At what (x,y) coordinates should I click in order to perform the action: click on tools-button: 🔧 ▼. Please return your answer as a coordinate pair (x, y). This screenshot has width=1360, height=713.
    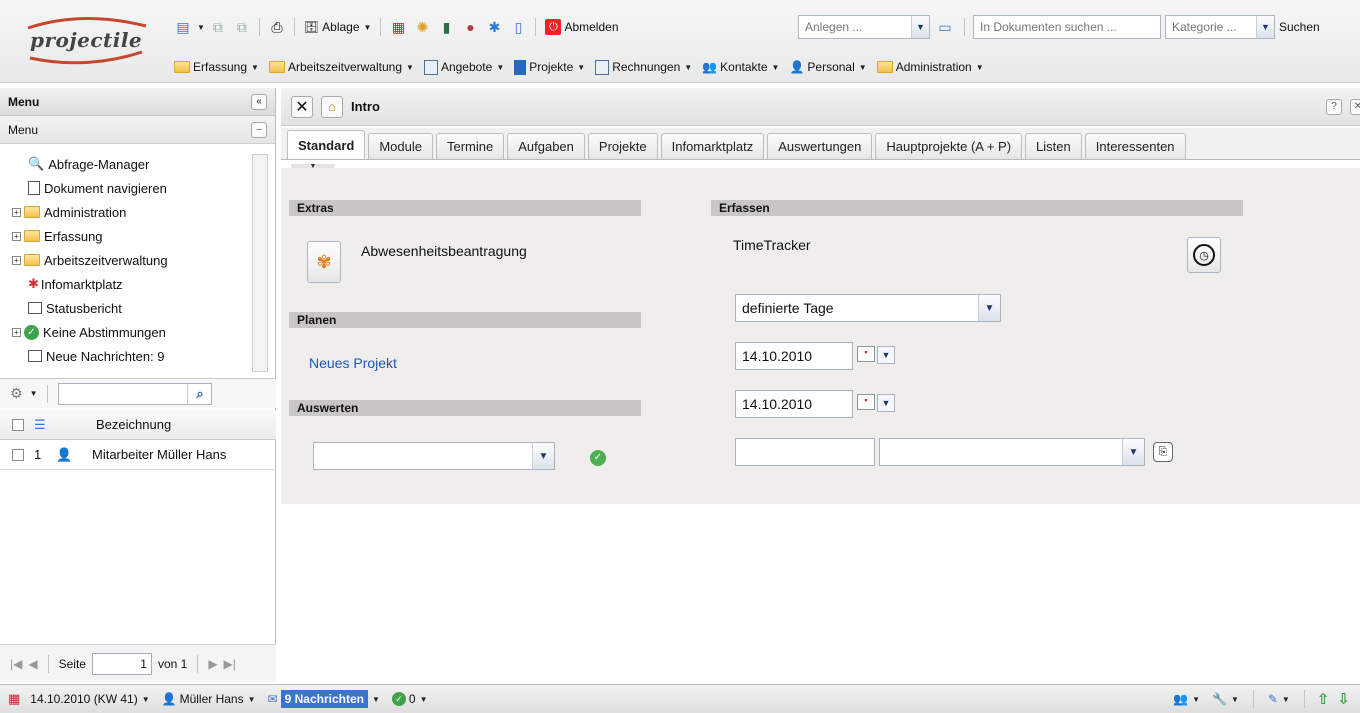
    Looking at the image, I should click on (1225, 699).